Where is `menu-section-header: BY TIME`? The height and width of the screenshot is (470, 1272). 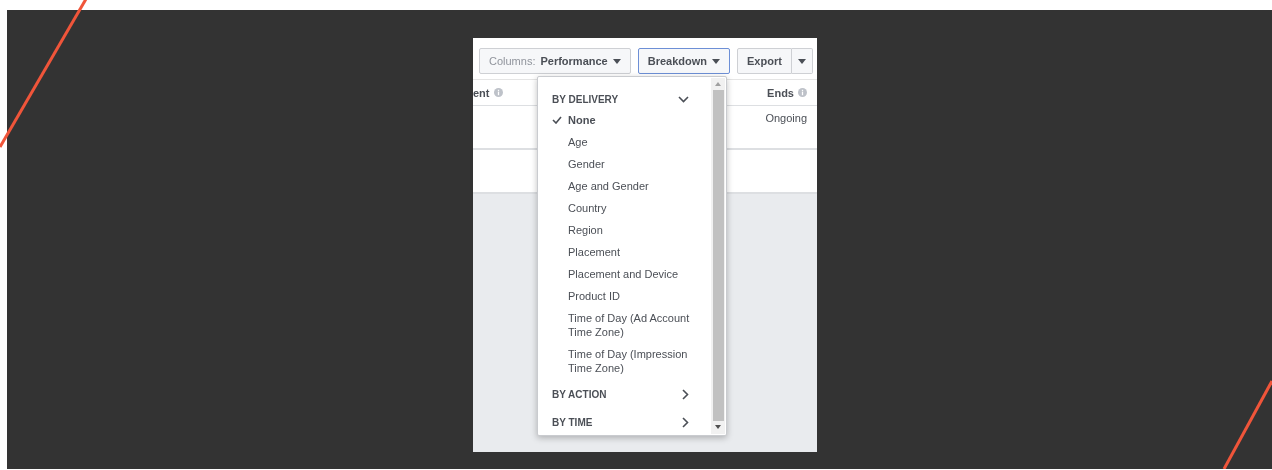
menu-section-header: BY TIME is located at coordinates (624, 422).